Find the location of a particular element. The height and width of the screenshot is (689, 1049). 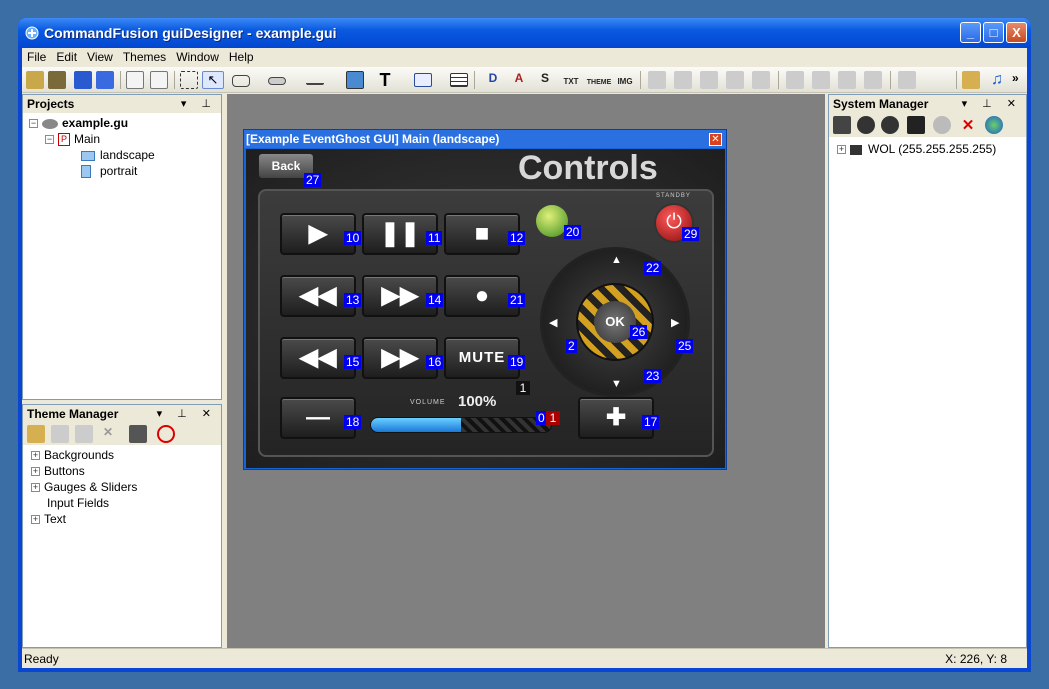

size-height-icon is located at coordinates (821, 80).